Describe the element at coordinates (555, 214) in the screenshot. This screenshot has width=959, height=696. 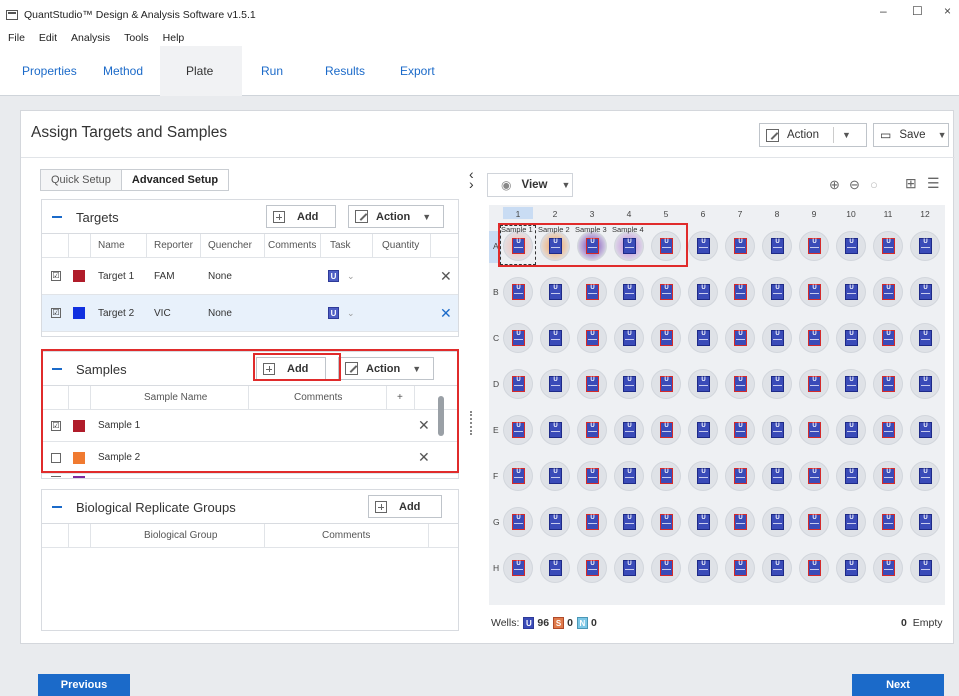
I see `plate-column-header: 2` at that location.